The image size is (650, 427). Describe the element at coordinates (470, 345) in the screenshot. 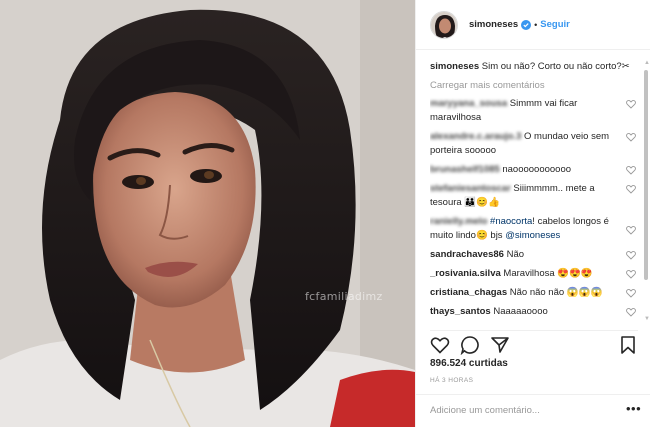

I see `comment-icon` at that location.